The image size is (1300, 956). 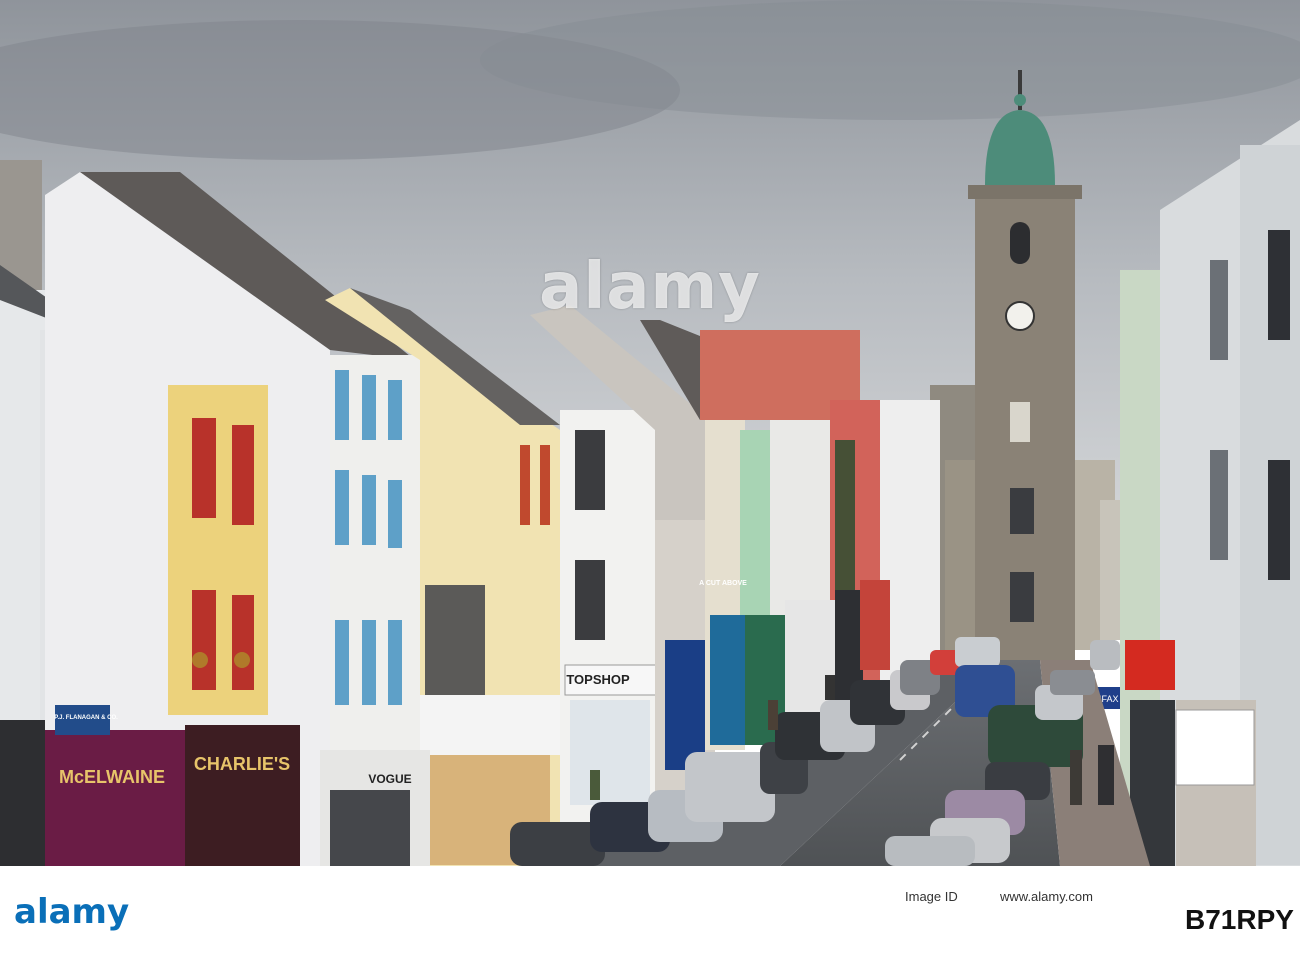 I want to click on flanagan-sign: P.J. FLANAGAN & CO., so click(x=86, y=718).